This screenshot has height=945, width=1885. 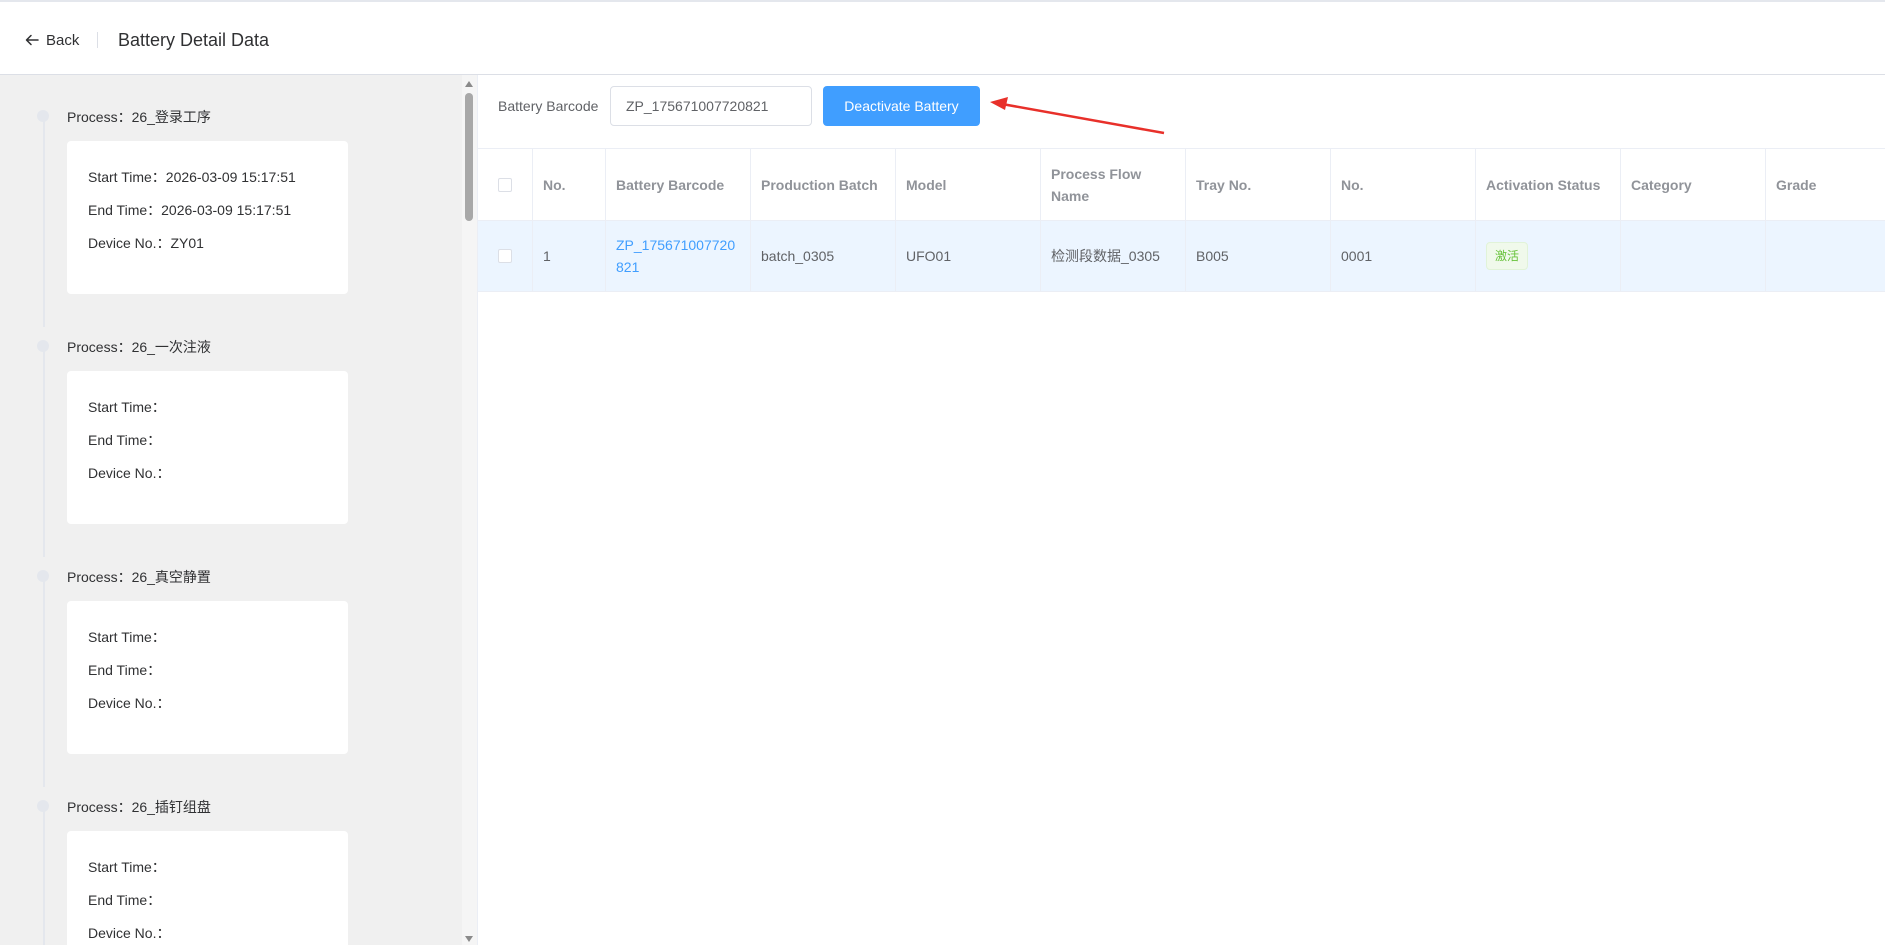 I want to click on row-select-cell, so click(x=505, y=256).